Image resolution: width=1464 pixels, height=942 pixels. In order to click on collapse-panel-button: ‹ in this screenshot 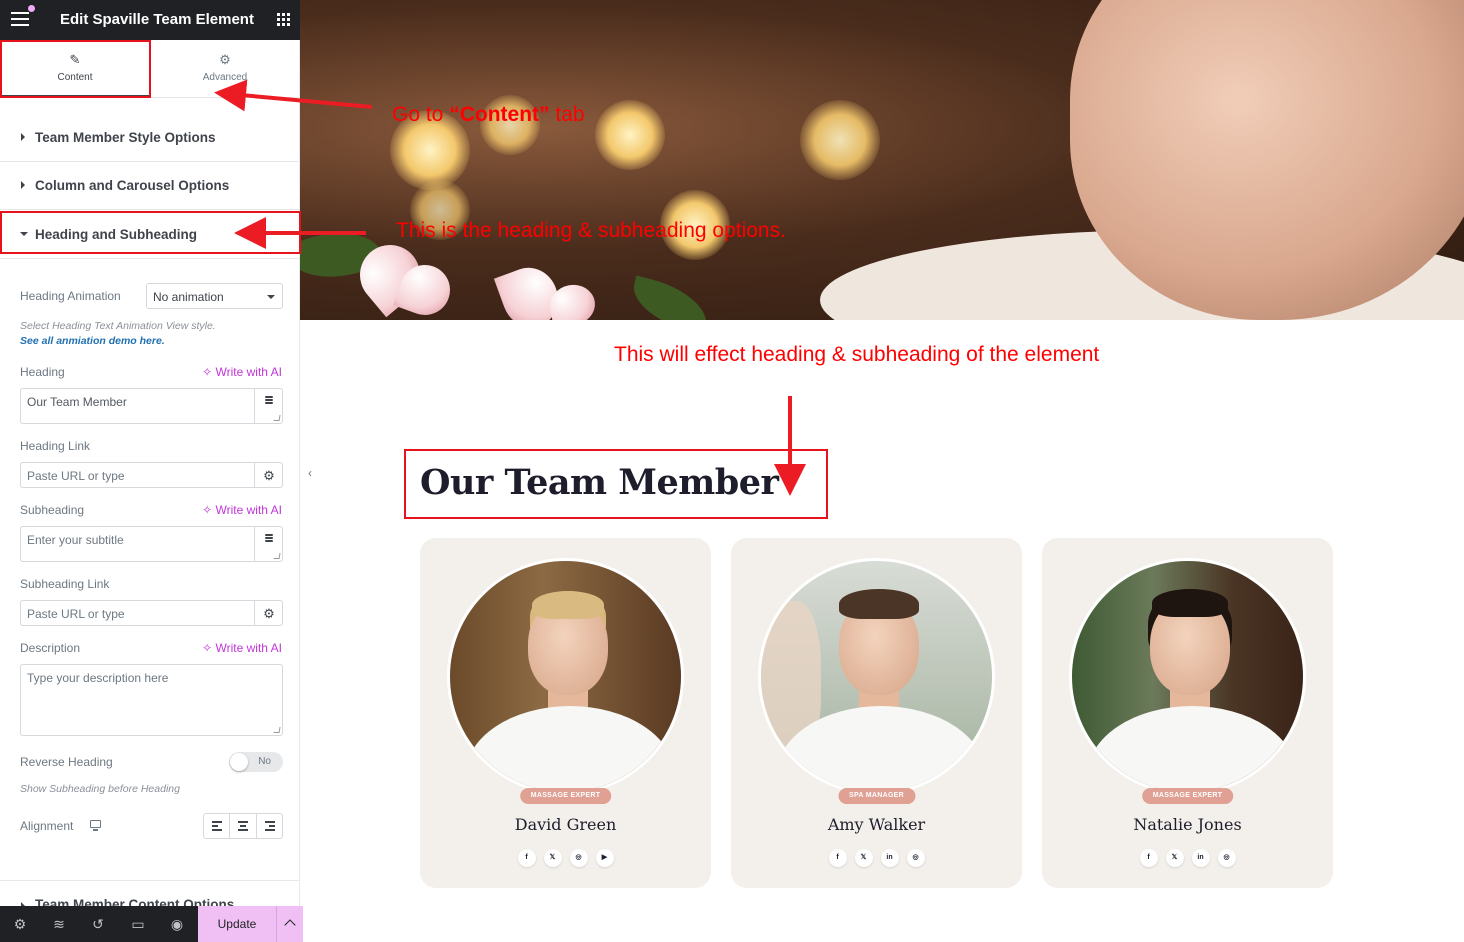, I will do `click(310, 473)`.